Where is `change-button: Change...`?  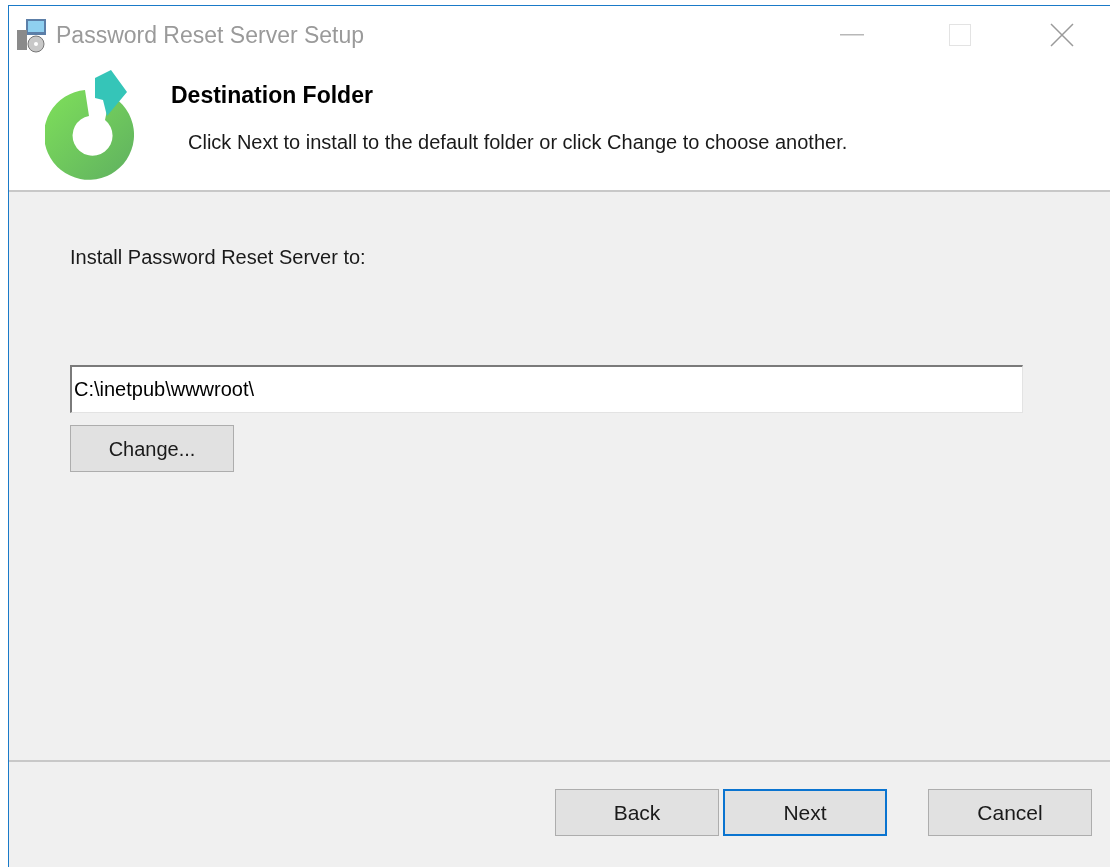
change-button: Change... is located at coordinates (152, 448).